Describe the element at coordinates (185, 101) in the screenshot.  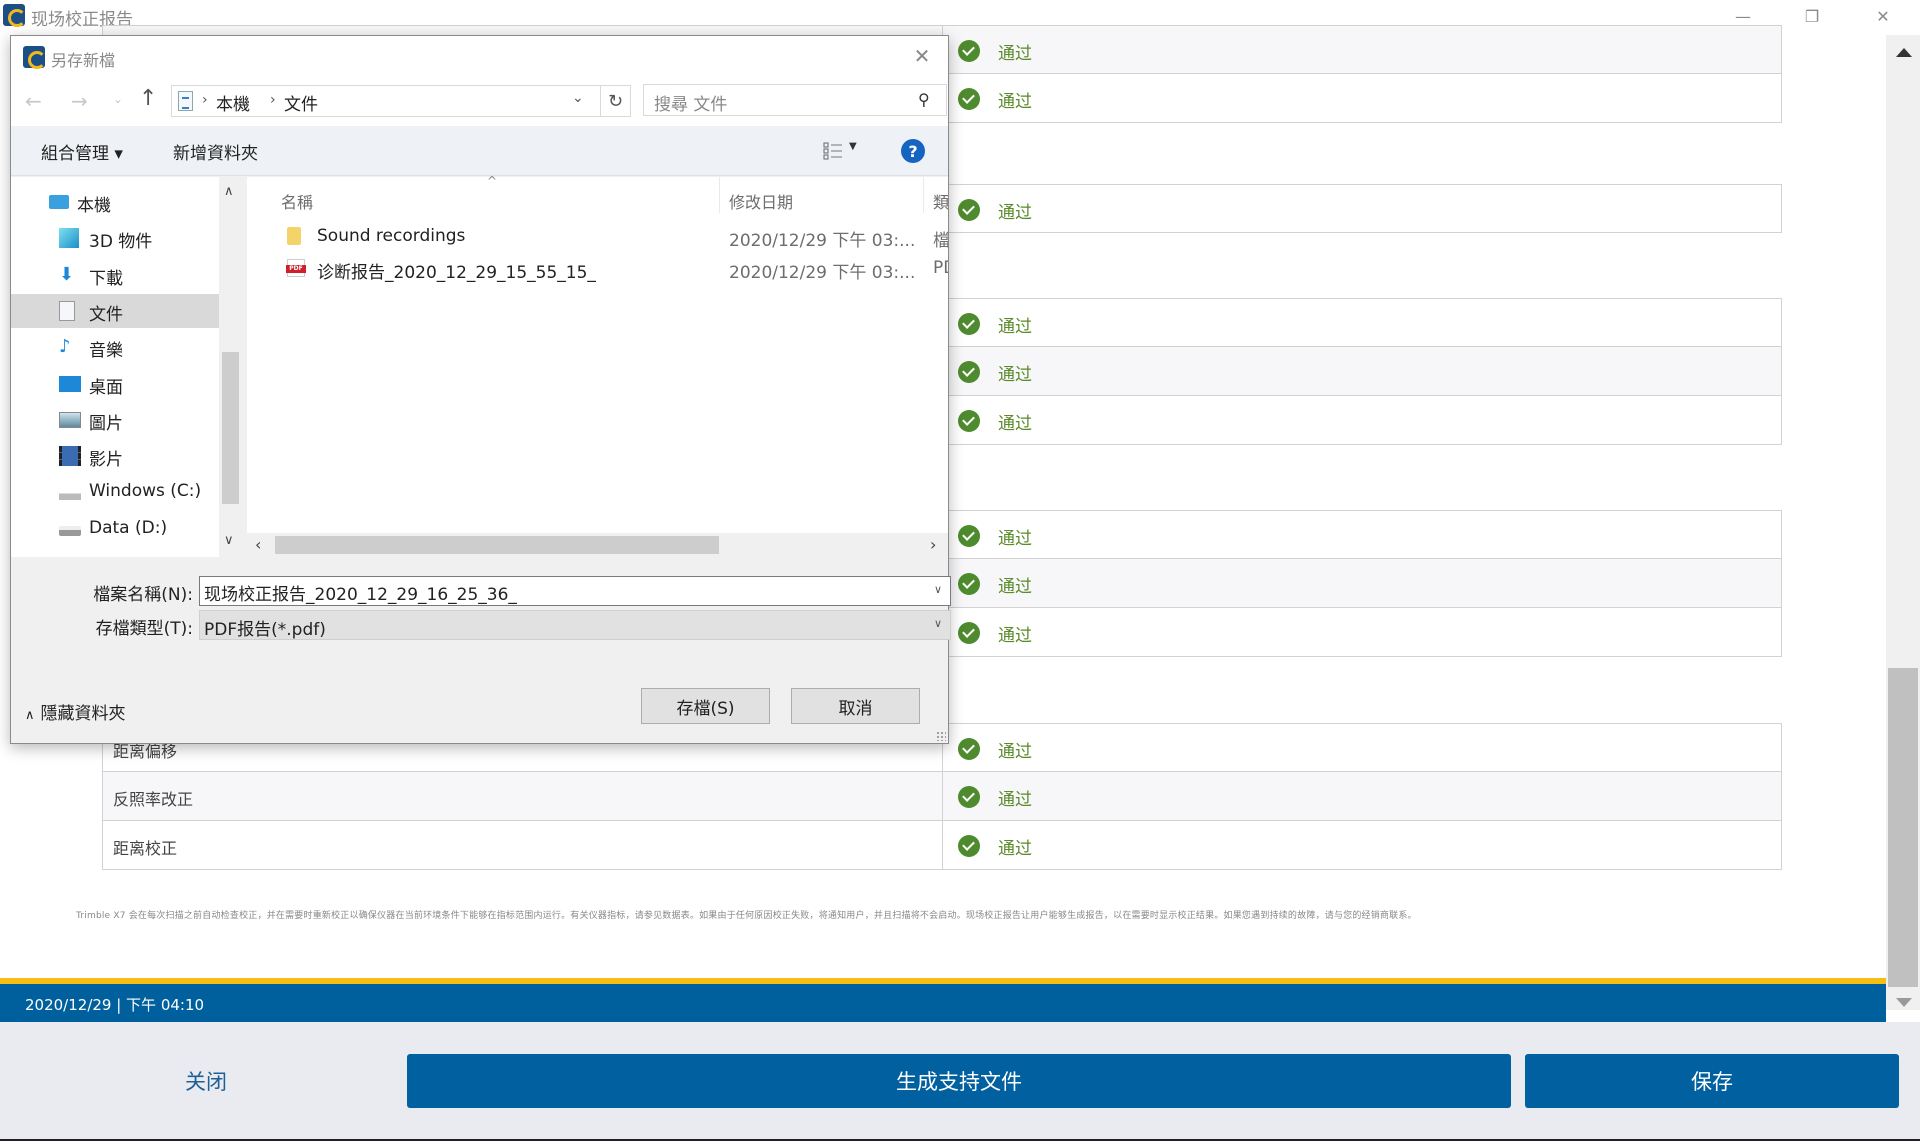
I see `documents-icon` at that location.